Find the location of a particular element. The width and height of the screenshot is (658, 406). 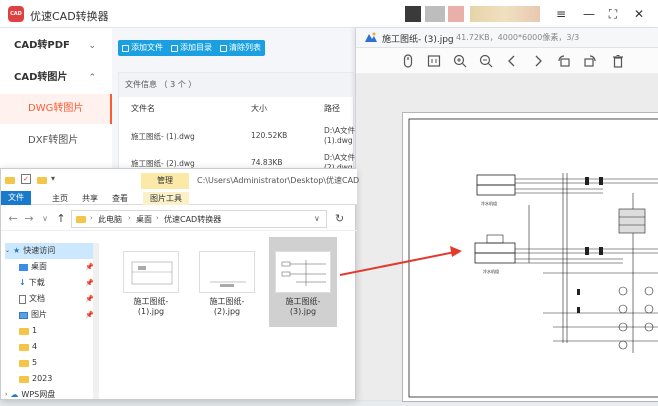

zoom-out-icon is located at coordinates (486, 61).